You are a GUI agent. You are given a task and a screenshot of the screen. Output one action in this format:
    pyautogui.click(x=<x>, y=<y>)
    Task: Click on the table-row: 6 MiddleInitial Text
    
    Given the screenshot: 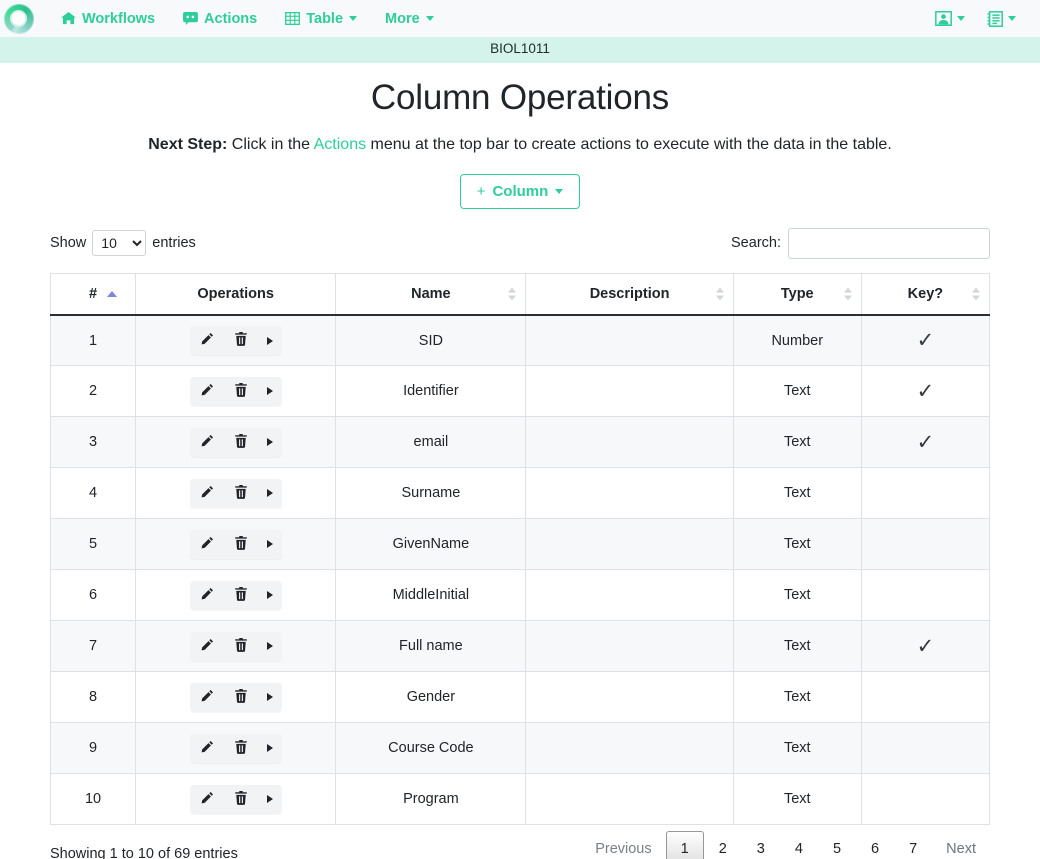 What is the action you would take?
    pyautogui.click(x=520, y=595)
    